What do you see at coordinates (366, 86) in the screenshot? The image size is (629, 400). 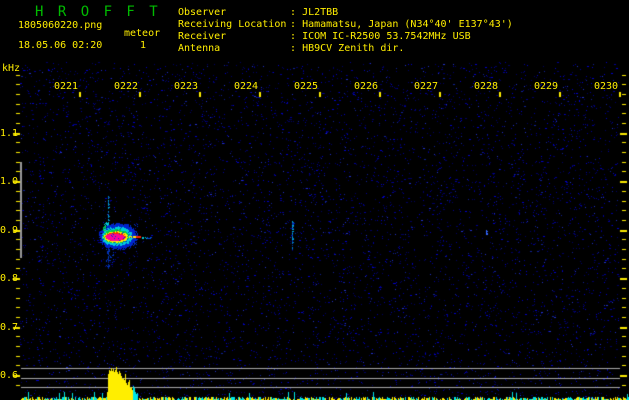 I see `time-label: 0226` at bounding box center [366, 86].